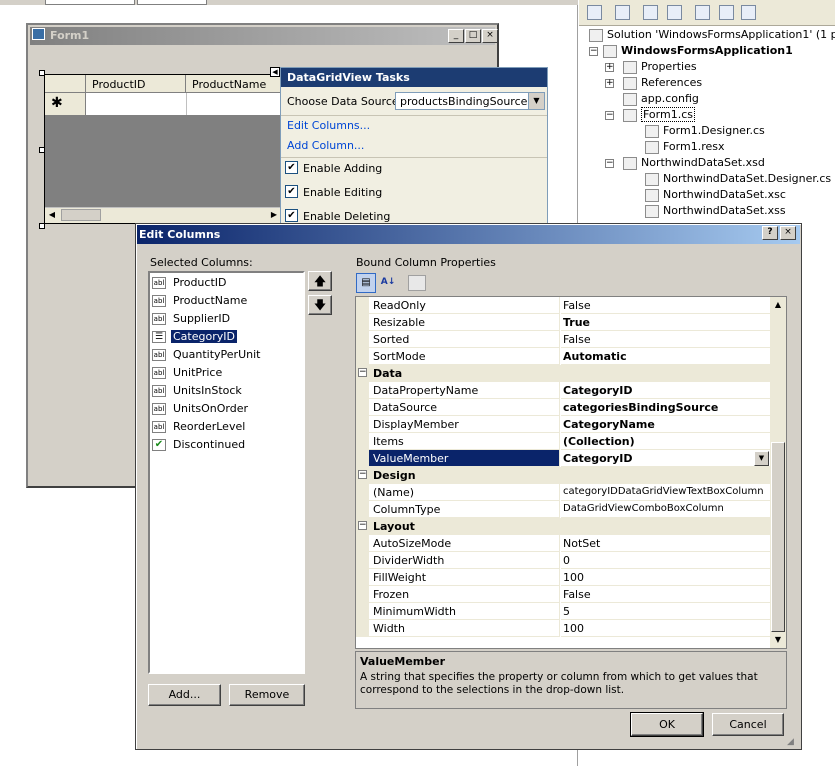  I want to click on property-row: Width 100, so click(563, 628).